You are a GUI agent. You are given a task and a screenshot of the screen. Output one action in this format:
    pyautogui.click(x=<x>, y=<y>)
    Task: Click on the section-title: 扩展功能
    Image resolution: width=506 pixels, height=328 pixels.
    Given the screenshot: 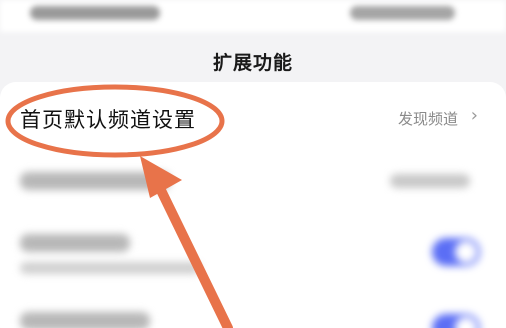 What is the action you would take?
    pyautogui.click(x=252, y=63)
    